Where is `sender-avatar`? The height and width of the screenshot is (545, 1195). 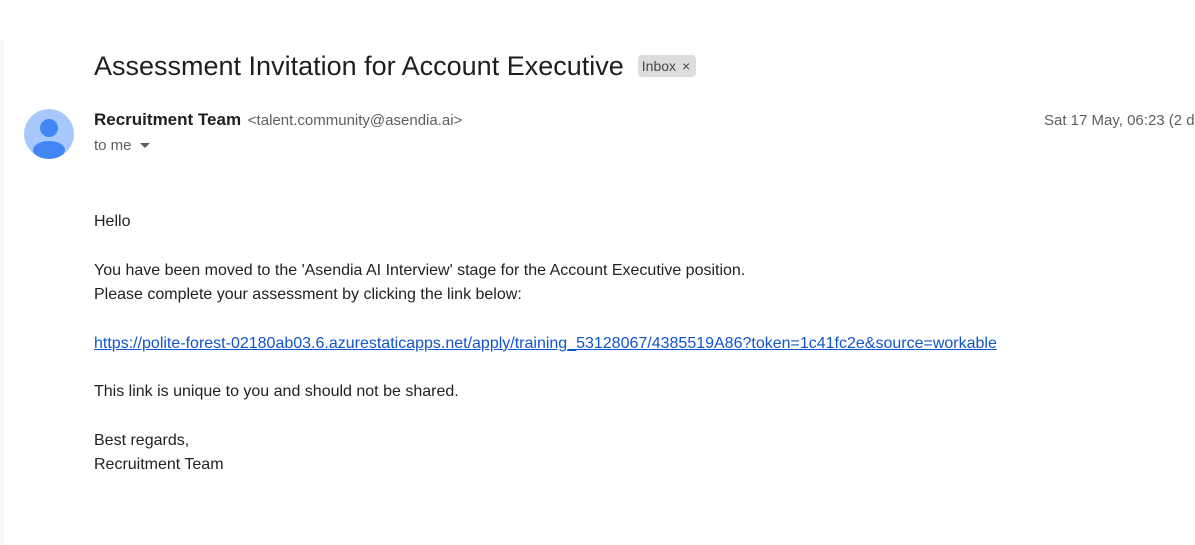 sender-avatar is located at coordinates (49, 134).